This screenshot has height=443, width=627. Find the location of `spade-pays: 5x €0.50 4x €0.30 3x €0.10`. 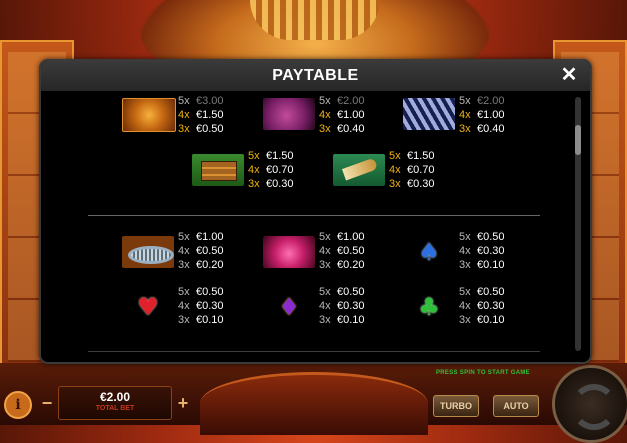

spade-pays: 5x €0.50 4x €0.30 3x €0.10 is located at coordinates (482, 251).